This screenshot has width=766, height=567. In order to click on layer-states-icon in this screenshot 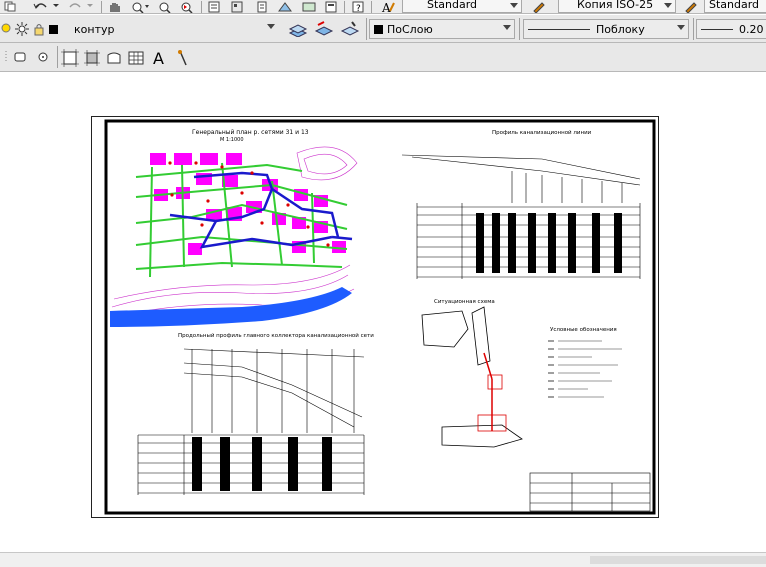, I will do `click(298, 29)`.